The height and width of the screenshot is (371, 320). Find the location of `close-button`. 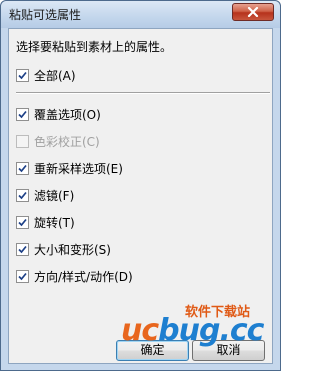

close-button is located at coordinates (253, 12).